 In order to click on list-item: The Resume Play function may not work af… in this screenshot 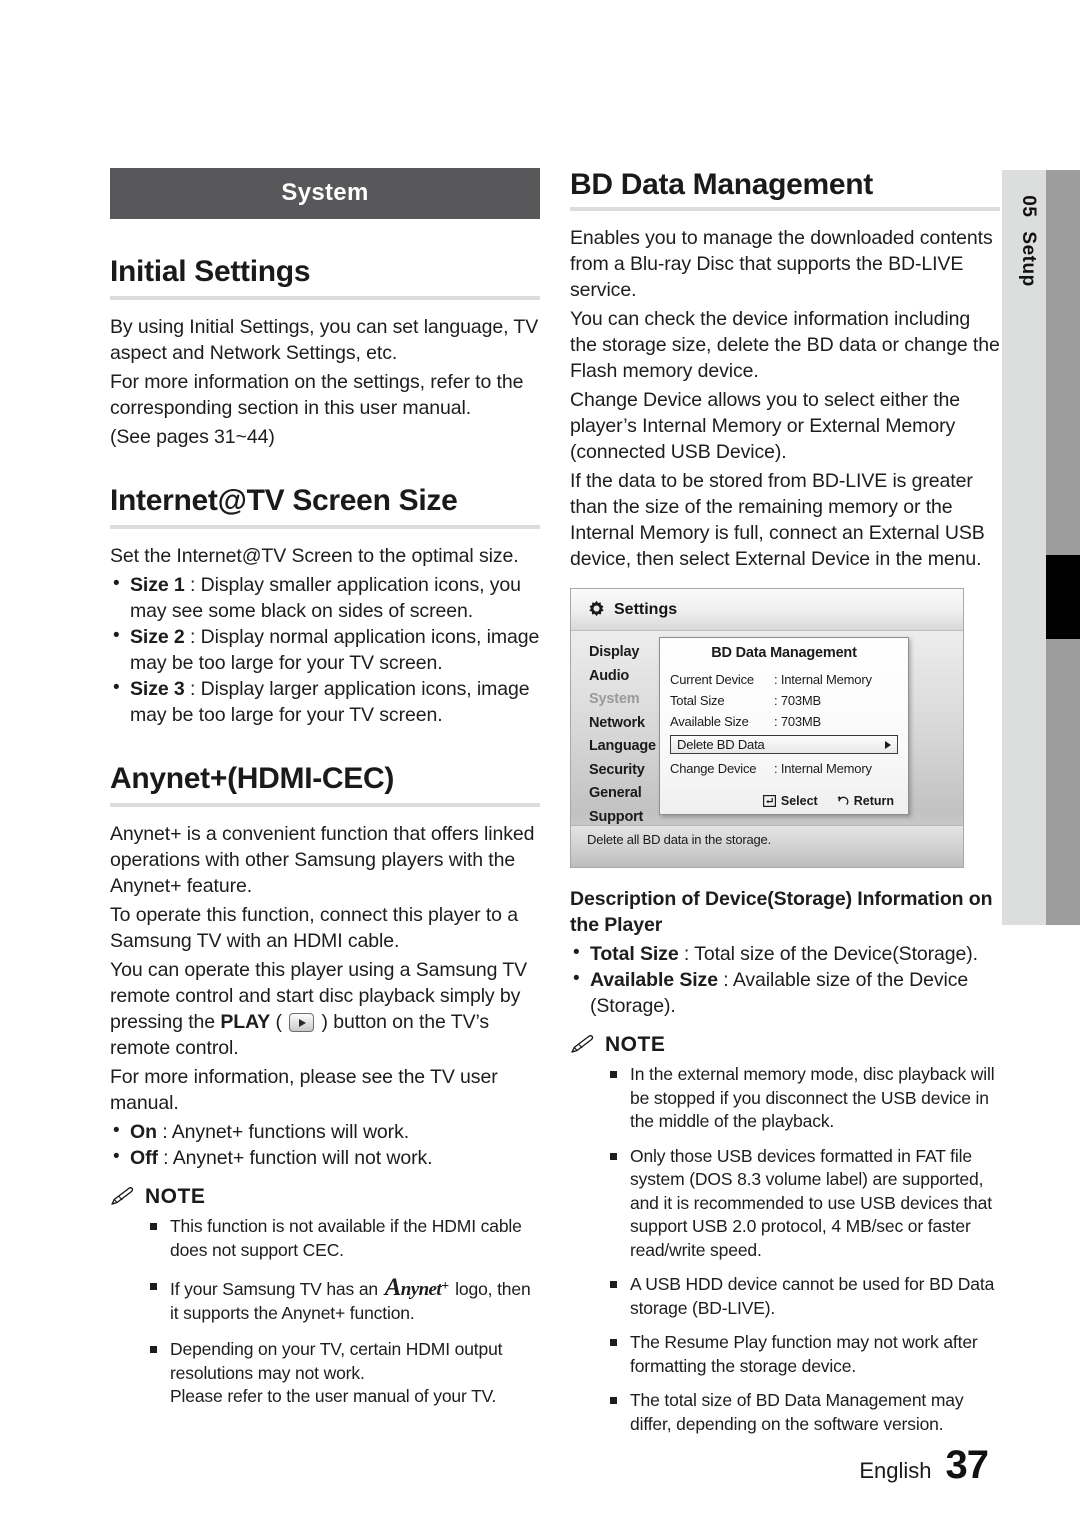, I will do `click(804, 1354)`.